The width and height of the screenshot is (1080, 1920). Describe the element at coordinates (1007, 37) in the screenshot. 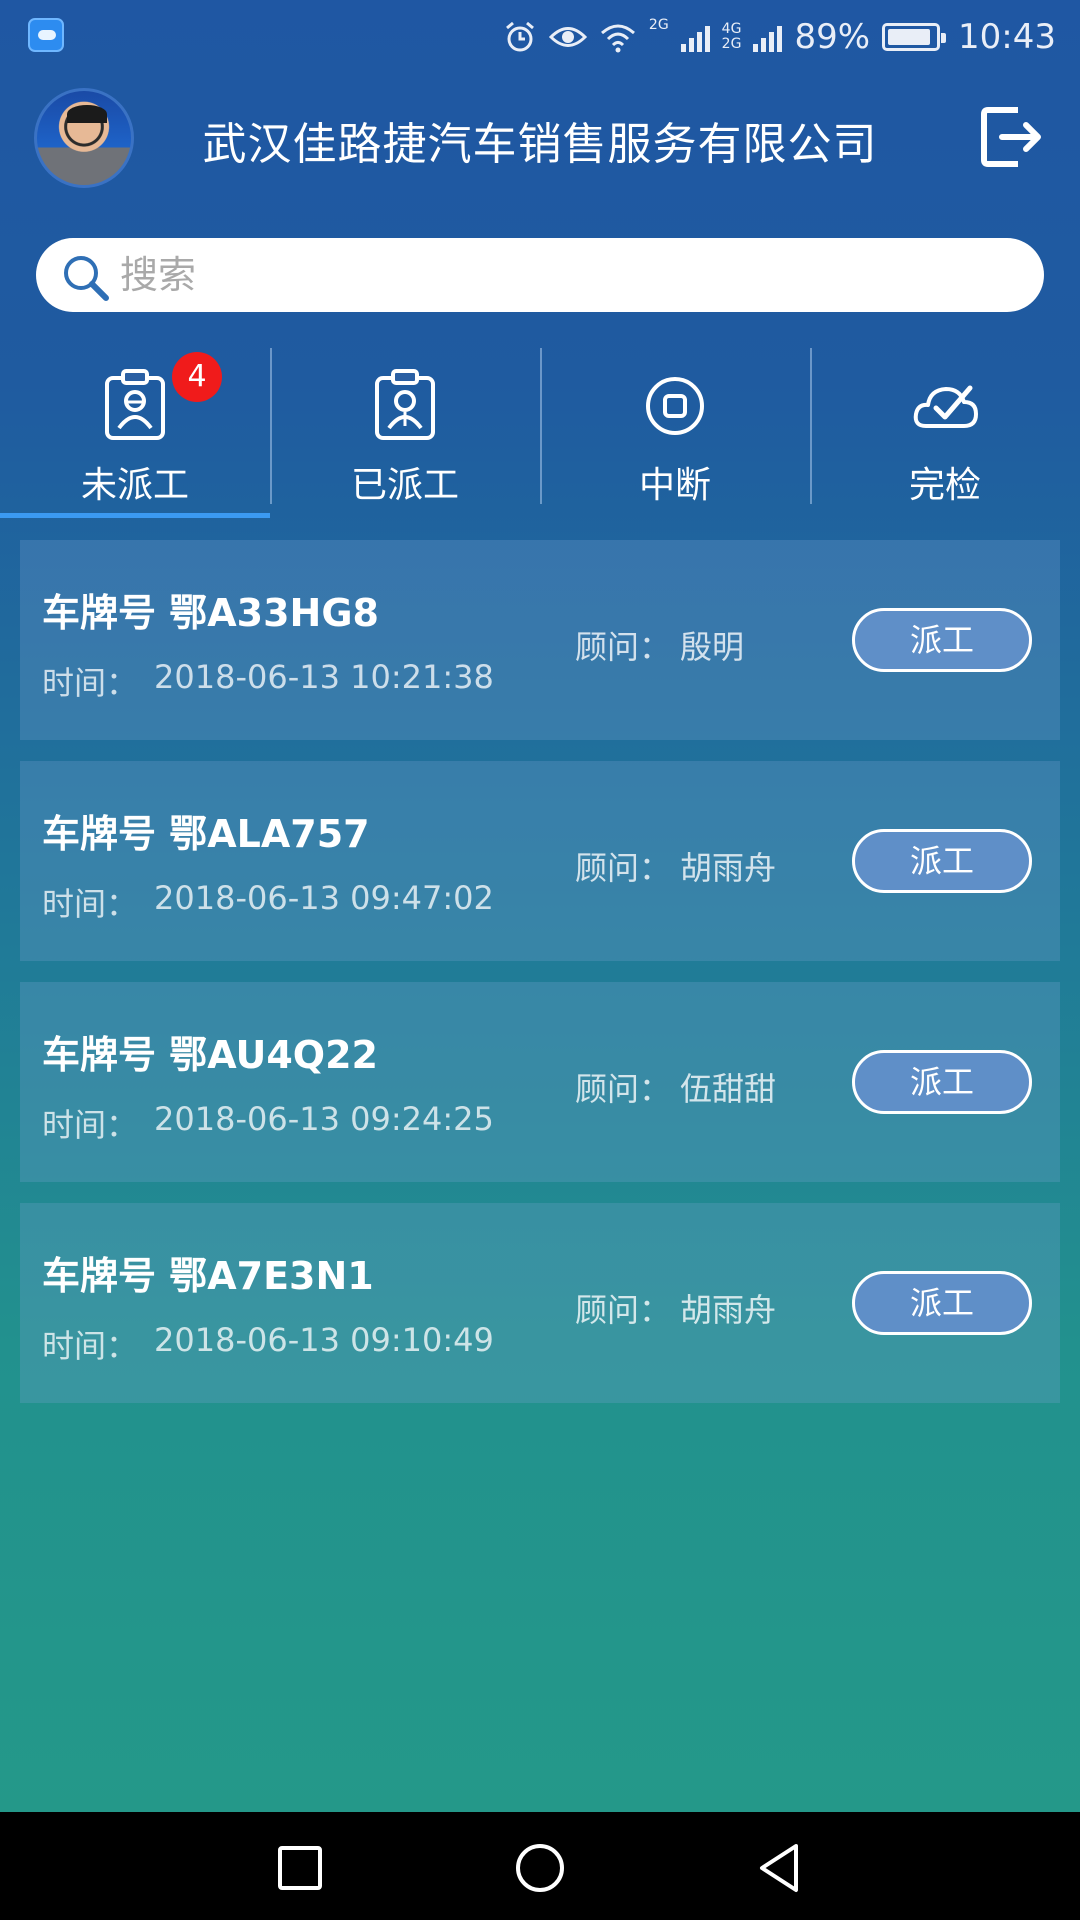

I see `clock: 10:43` at that location.